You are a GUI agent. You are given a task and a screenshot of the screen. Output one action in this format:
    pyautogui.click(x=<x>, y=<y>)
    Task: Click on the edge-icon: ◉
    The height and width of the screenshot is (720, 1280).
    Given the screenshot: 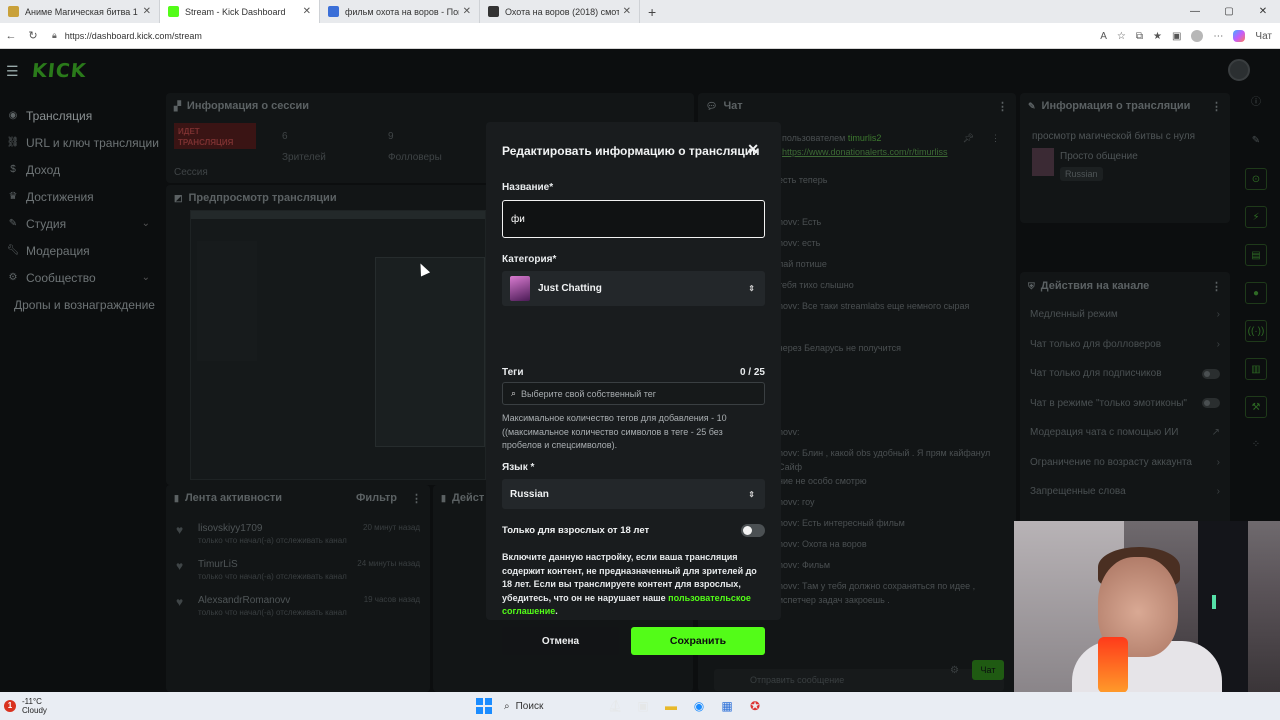 What is the action you would take?
    pyautogui.click(x=699, y=706)
    